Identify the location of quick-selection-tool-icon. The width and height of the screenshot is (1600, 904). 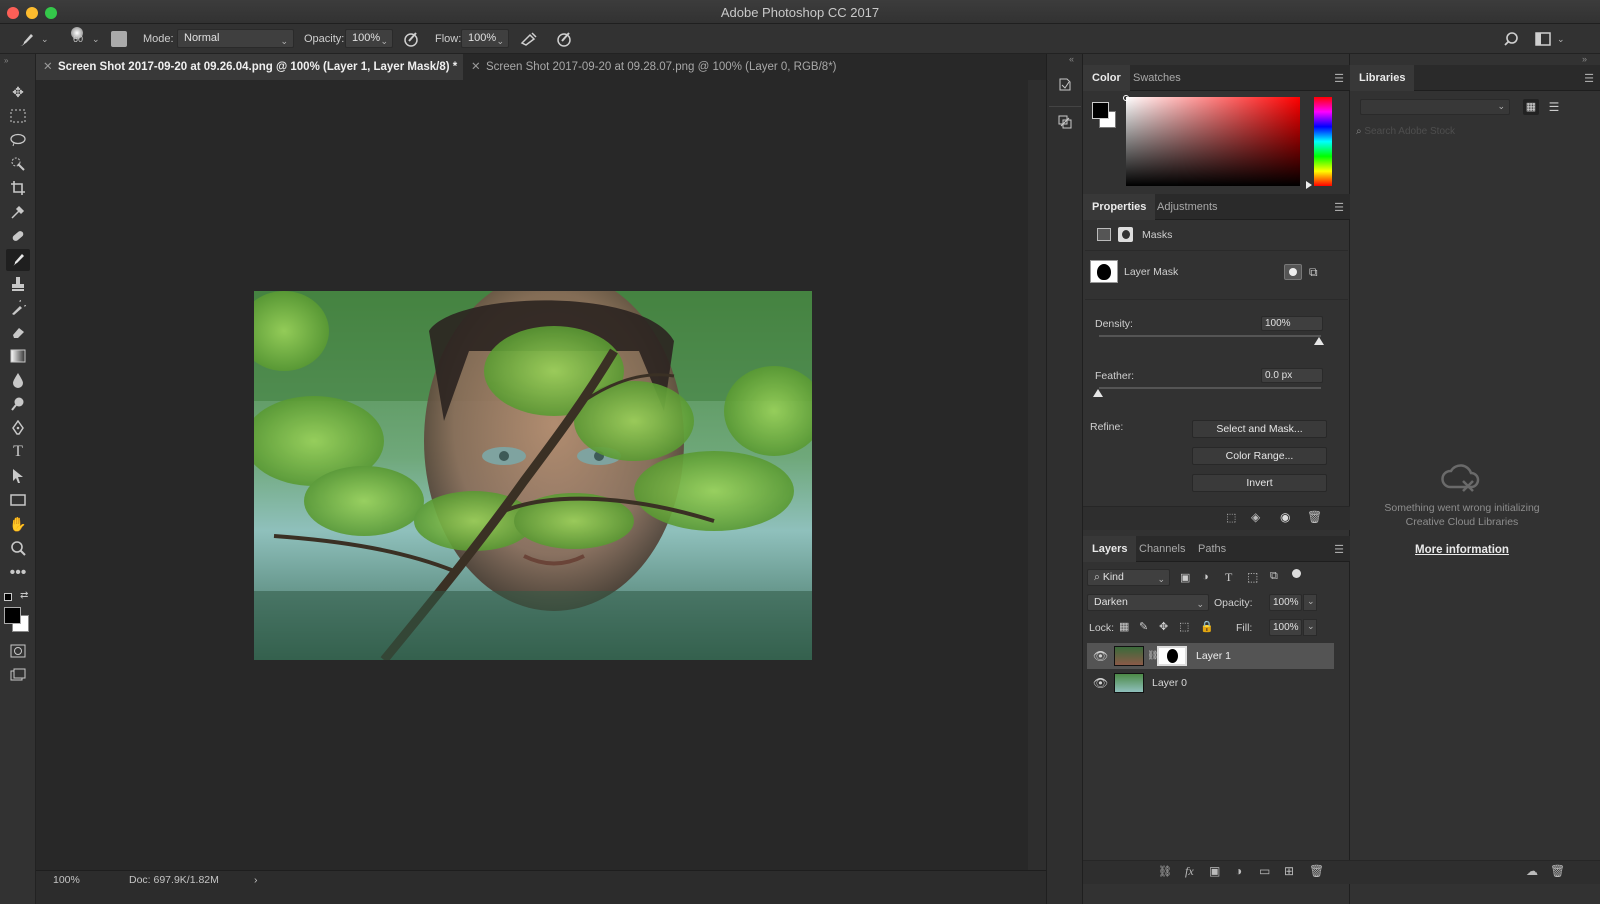
(18, 164).